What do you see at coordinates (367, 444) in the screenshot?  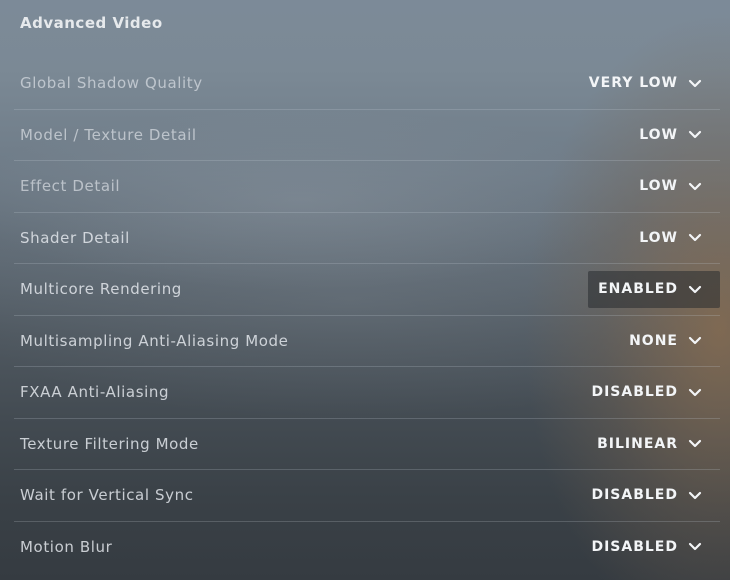 I see `setting-row-texture-filtering: Texture Filtering Mode BILINEAR` at bounding box center [367, 444].